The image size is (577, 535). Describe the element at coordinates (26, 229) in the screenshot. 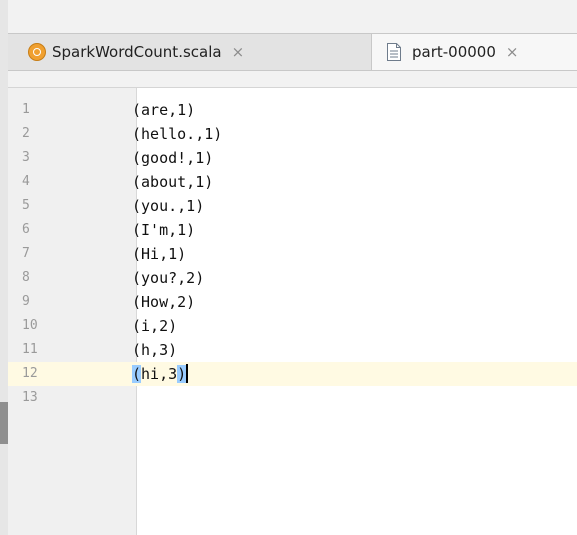

I see `line-number: 6` at that location.